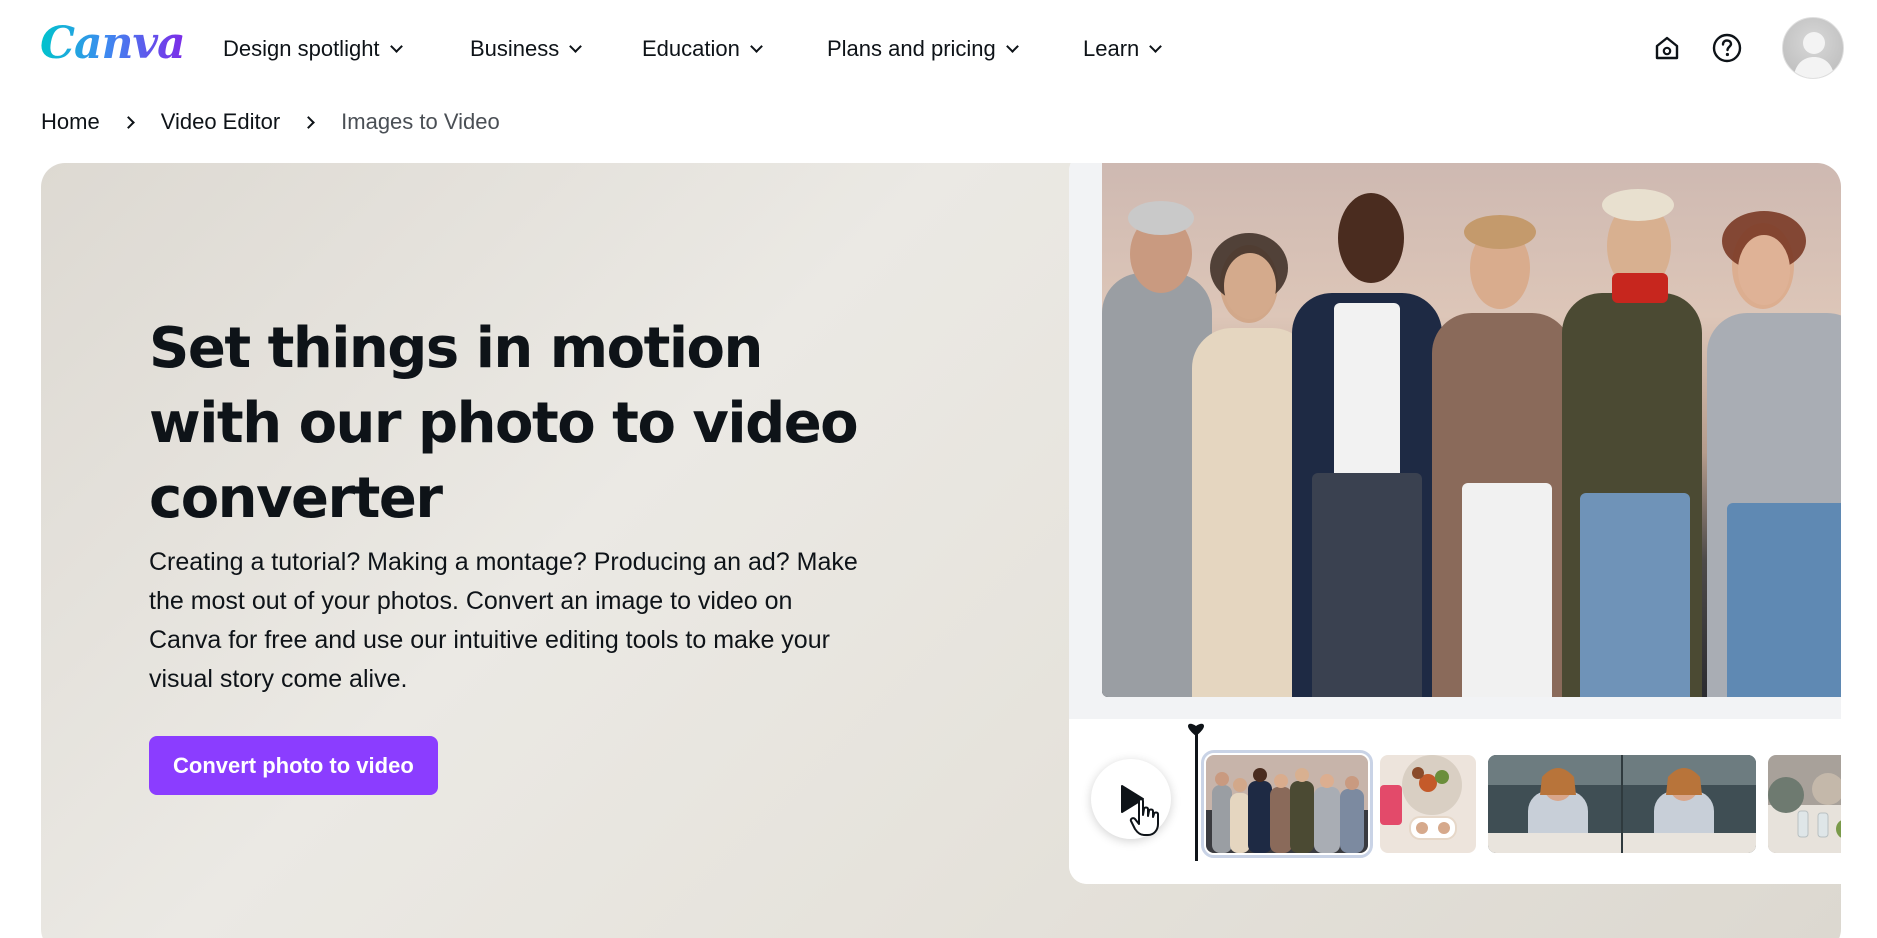 The width and height of the screenshot is (1877, 938). I want to click on table-clip, so click(1804, 804).